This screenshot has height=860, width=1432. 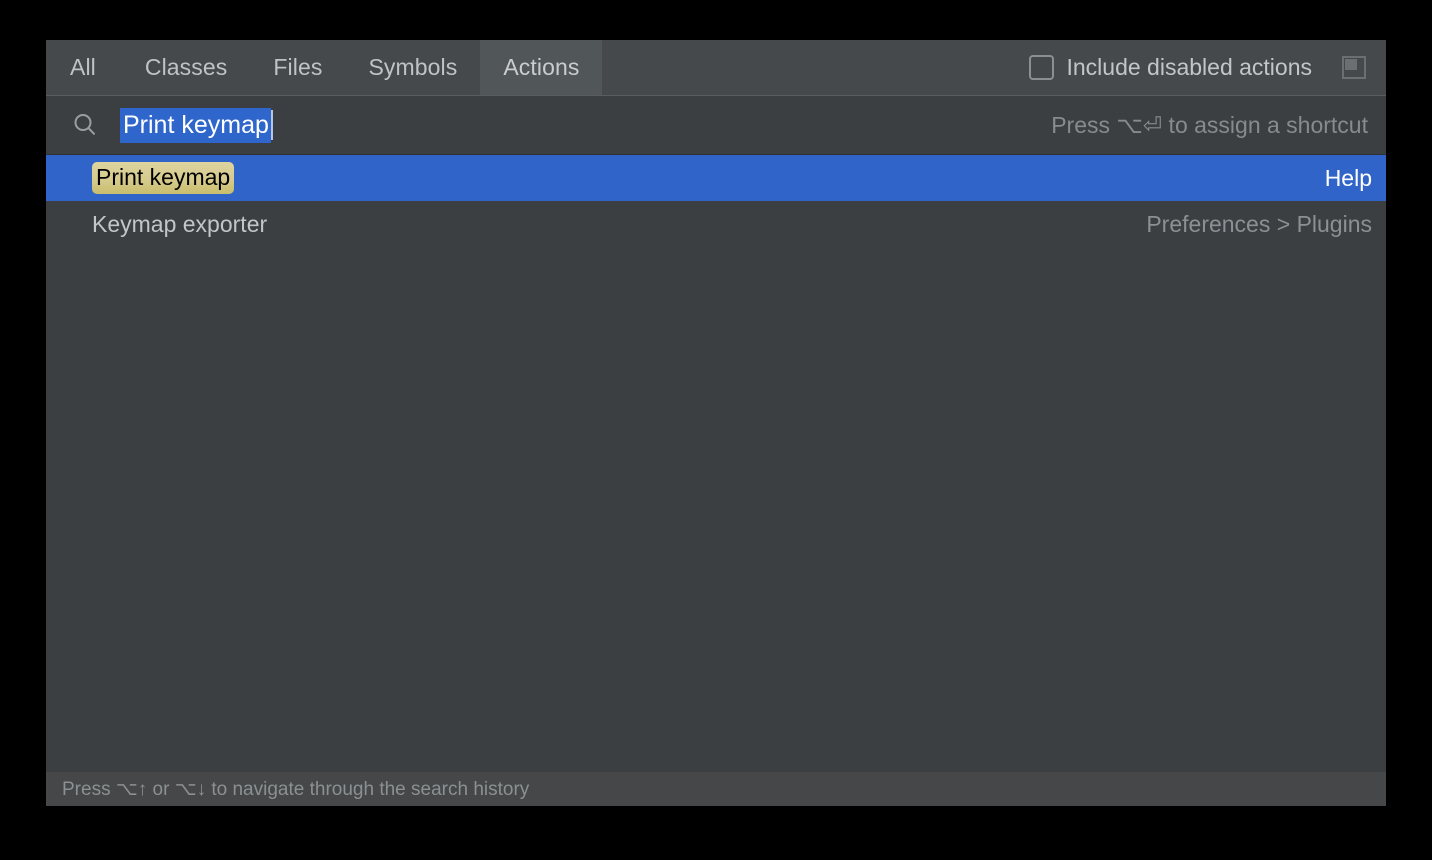 I want to click on result-title: Print keymap, so click(x=163, y=178).